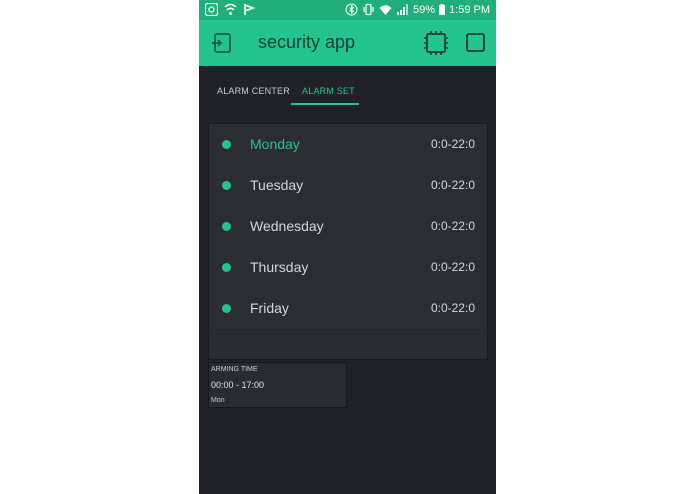 This screenshot has width=695, height=494. I want to click on edit-square-icon, so click(475, 42).